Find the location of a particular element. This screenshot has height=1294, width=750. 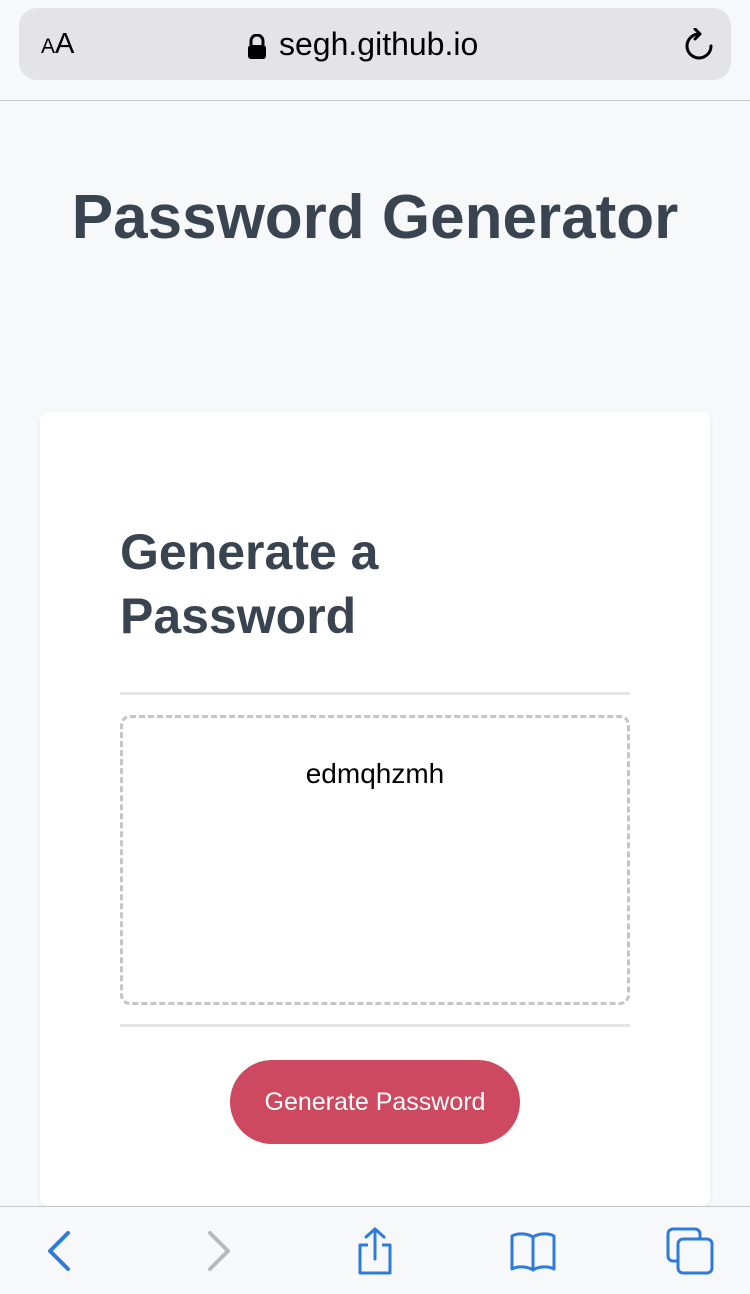

browser-bottom-toolbar is located at coordinates (375, 1250).